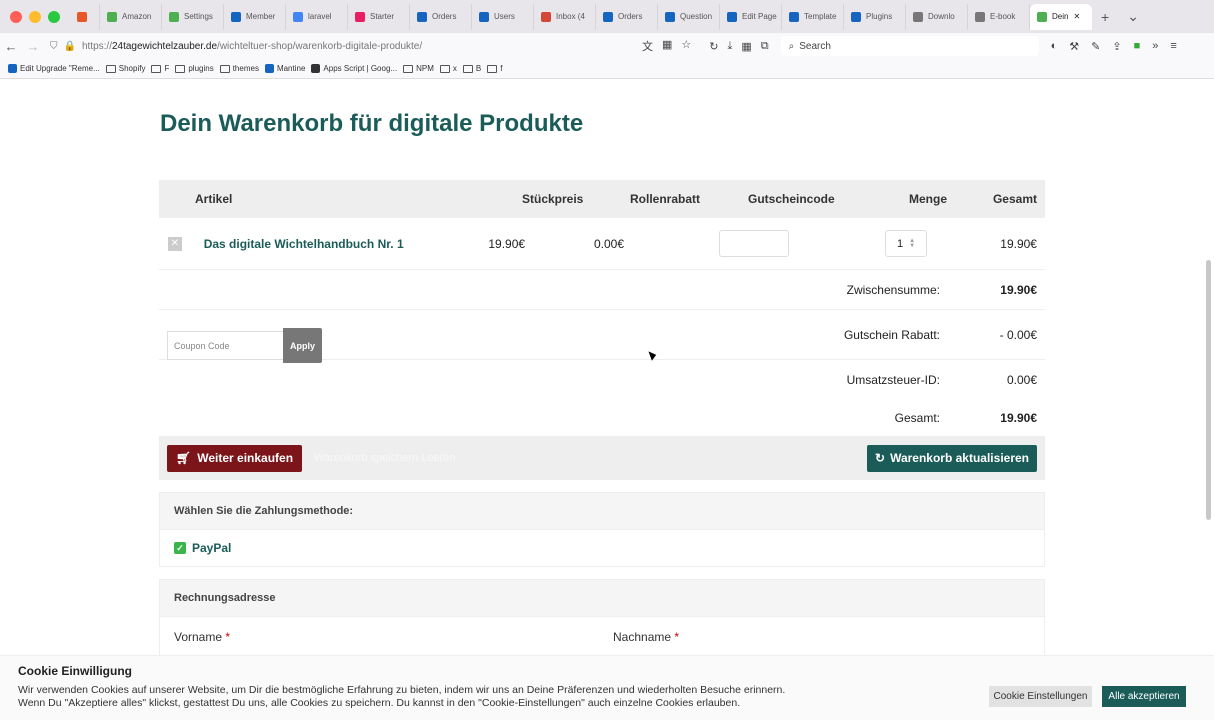  What do you see at coordinates (1076, 16) in the screenshot?
I see `close-tab-icon: ✕` at bounding box center [1076, 16].